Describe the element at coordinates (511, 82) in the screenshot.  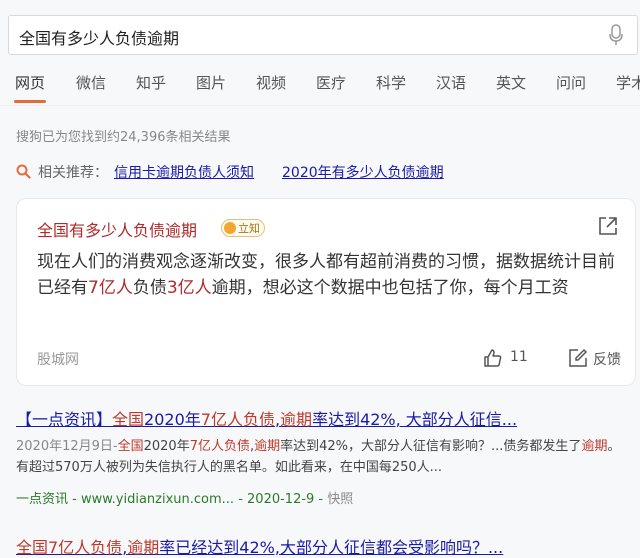
I see `tab-english: 英文` at that location.